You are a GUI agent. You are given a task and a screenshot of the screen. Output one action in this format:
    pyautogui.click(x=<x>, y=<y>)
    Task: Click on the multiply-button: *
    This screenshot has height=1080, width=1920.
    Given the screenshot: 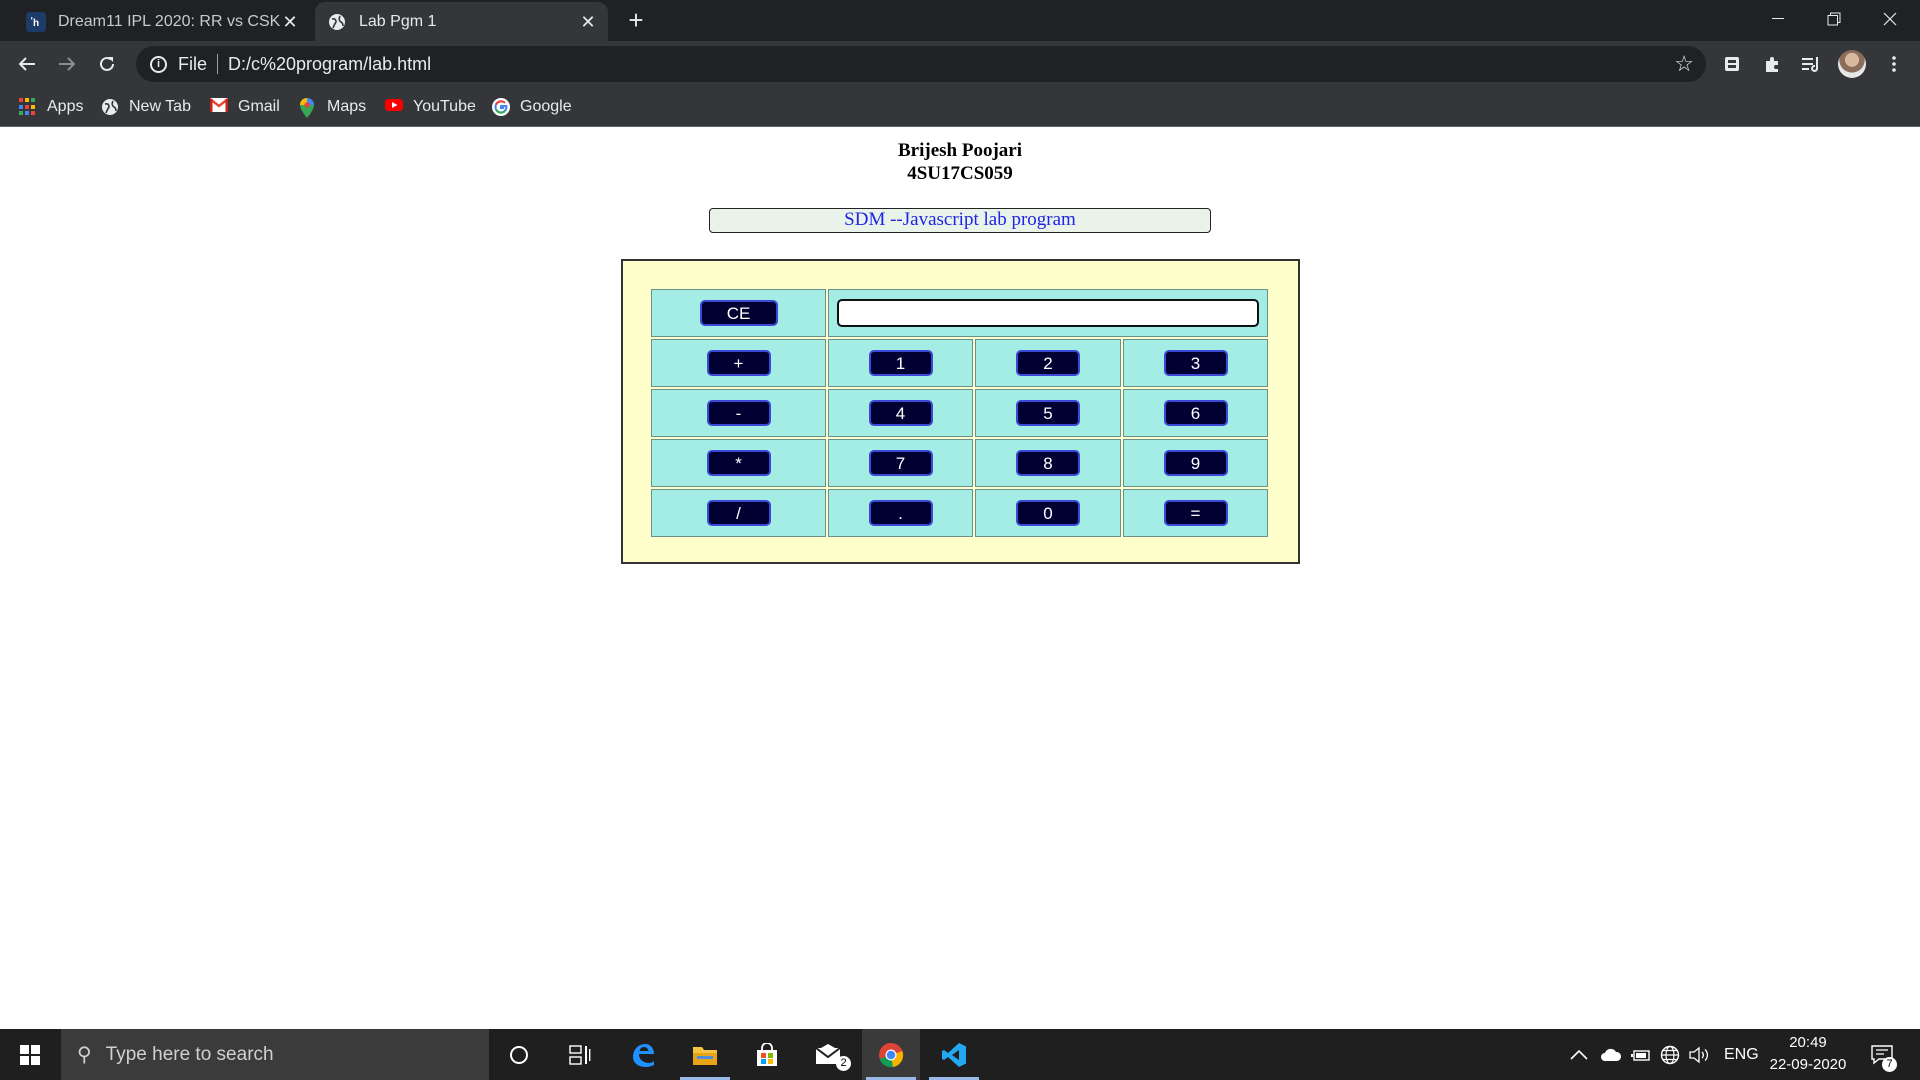 What is the action you would take?
    pyautogui.click(x=738, y=463)
    